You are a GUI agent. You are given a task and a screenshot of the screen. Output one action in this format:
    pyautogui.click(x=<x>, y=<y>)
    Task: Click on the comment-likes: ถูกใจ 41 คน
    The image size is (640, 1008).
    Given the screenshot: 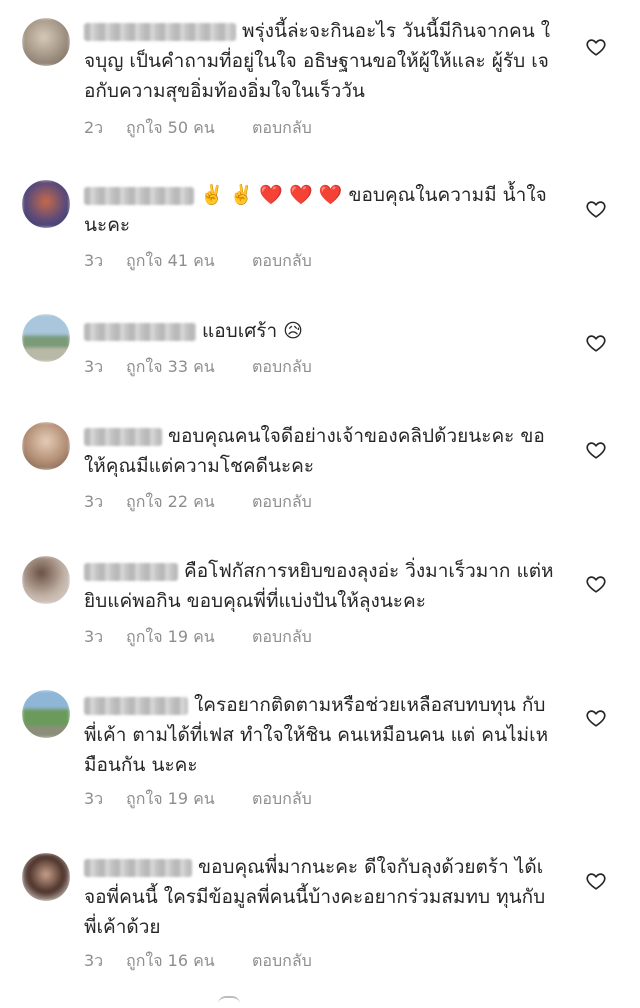 What is the action you would take?
    pyautogui.click(x=189, y=261)
    